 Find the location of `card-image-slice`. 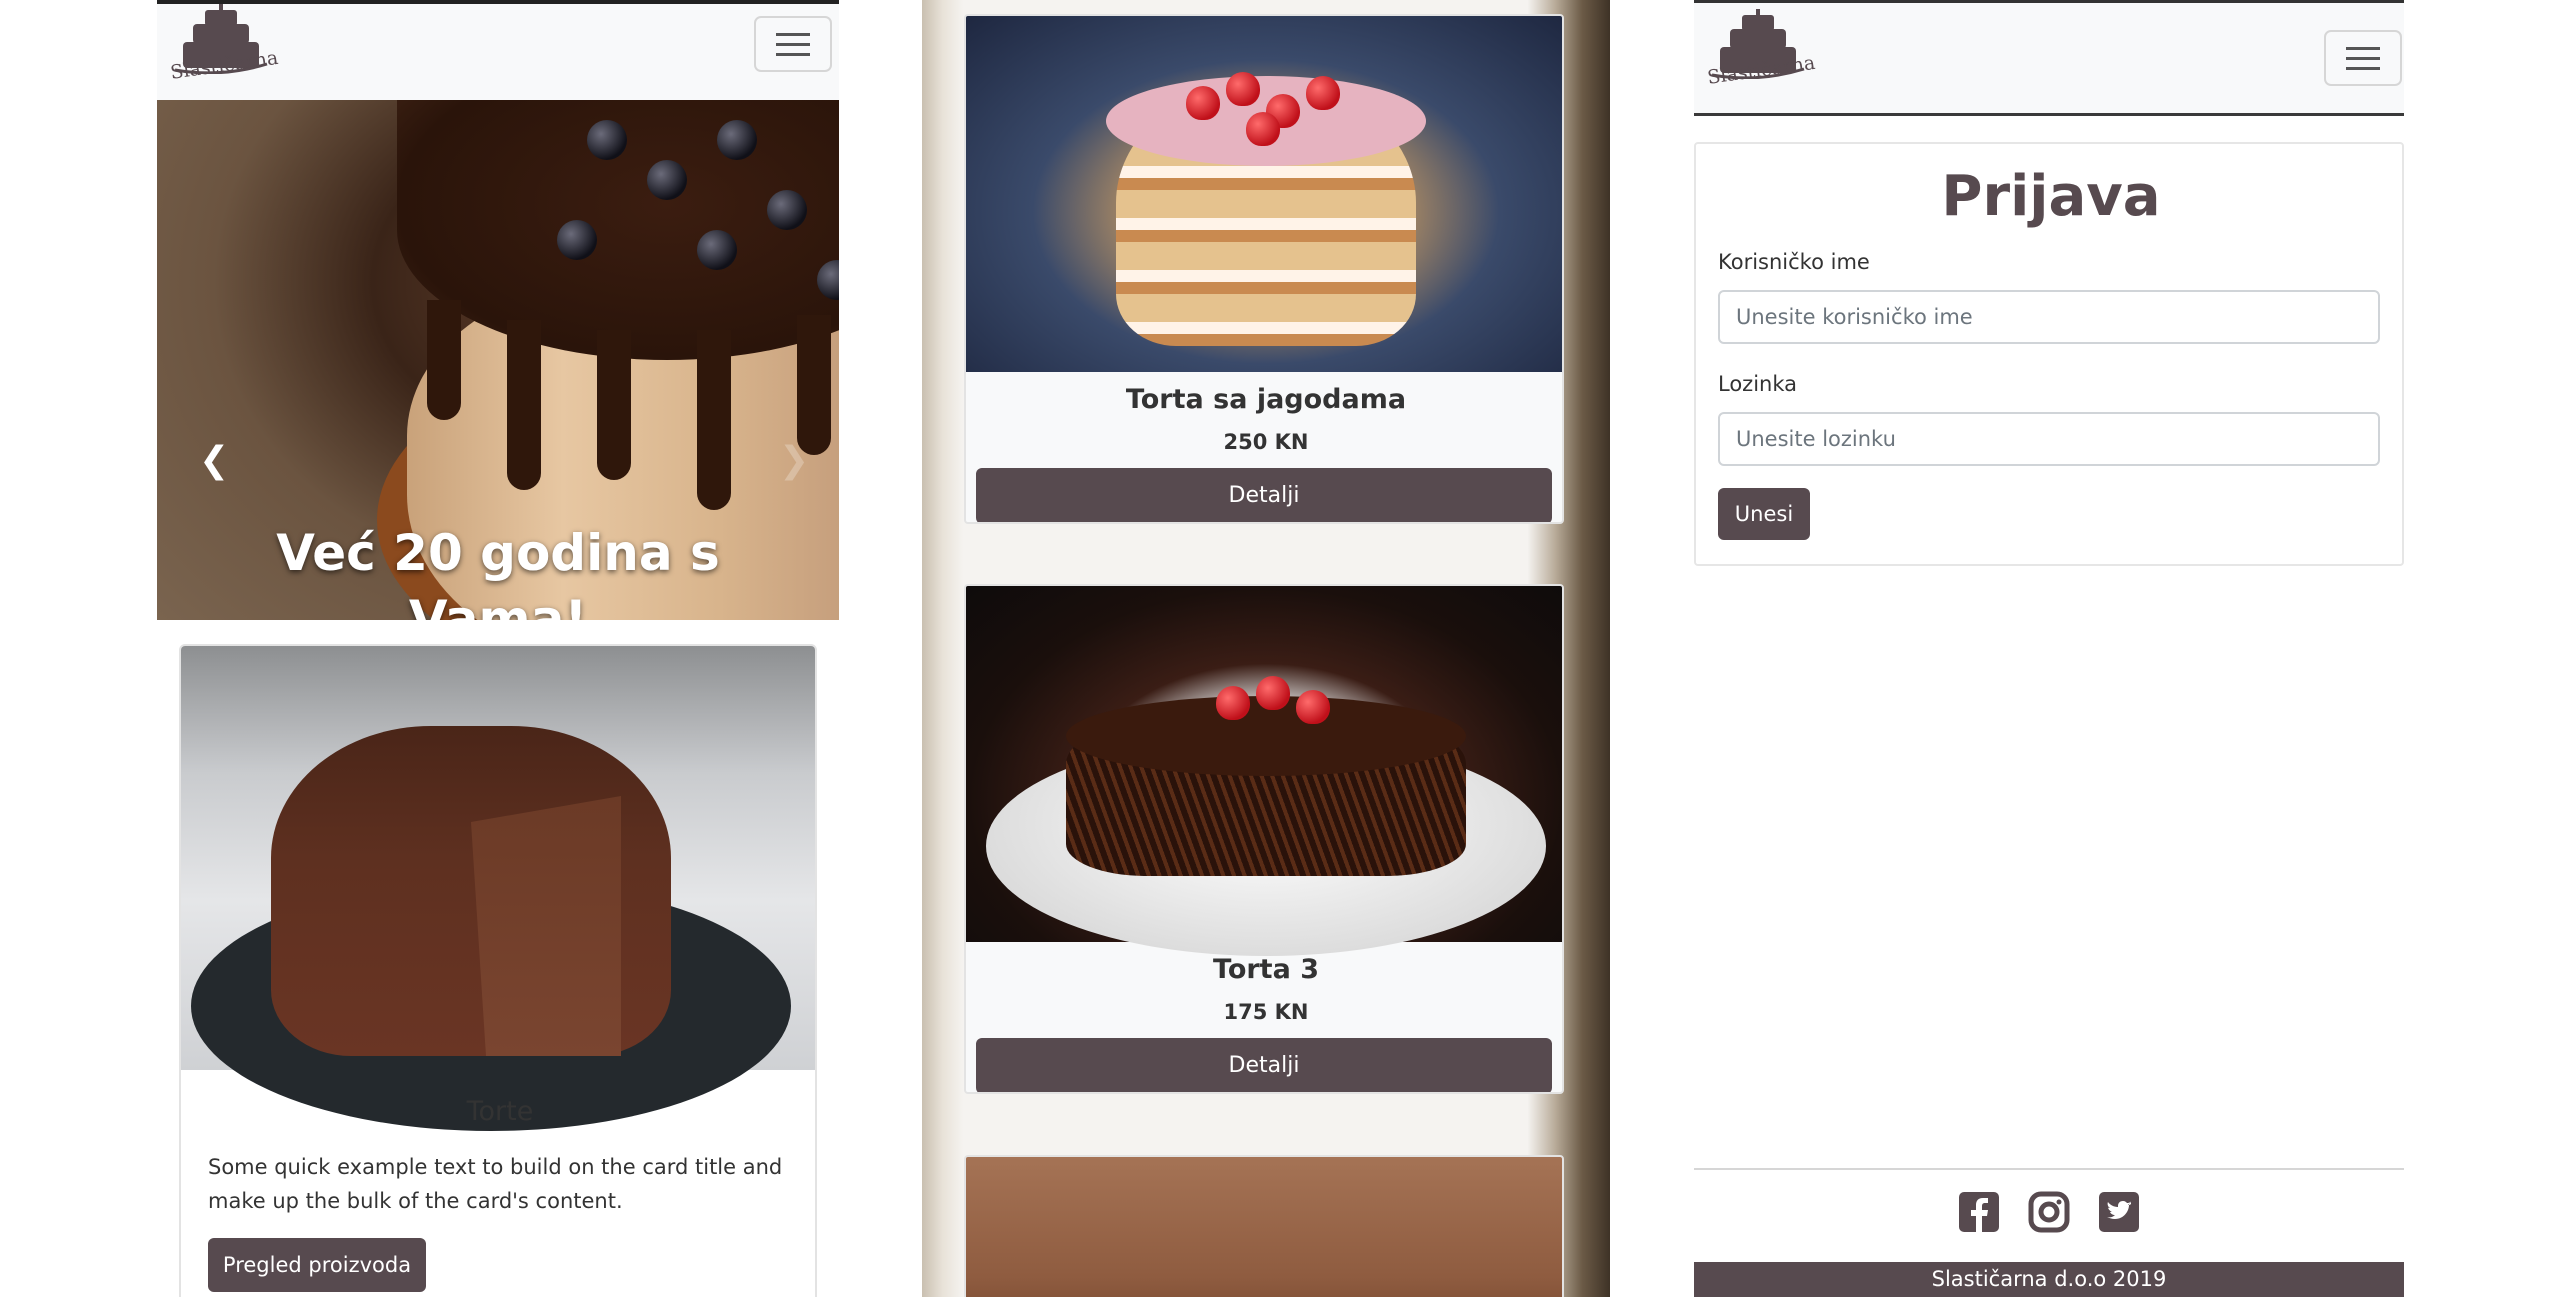

card-image-slice is located at coordinates (546, 926).